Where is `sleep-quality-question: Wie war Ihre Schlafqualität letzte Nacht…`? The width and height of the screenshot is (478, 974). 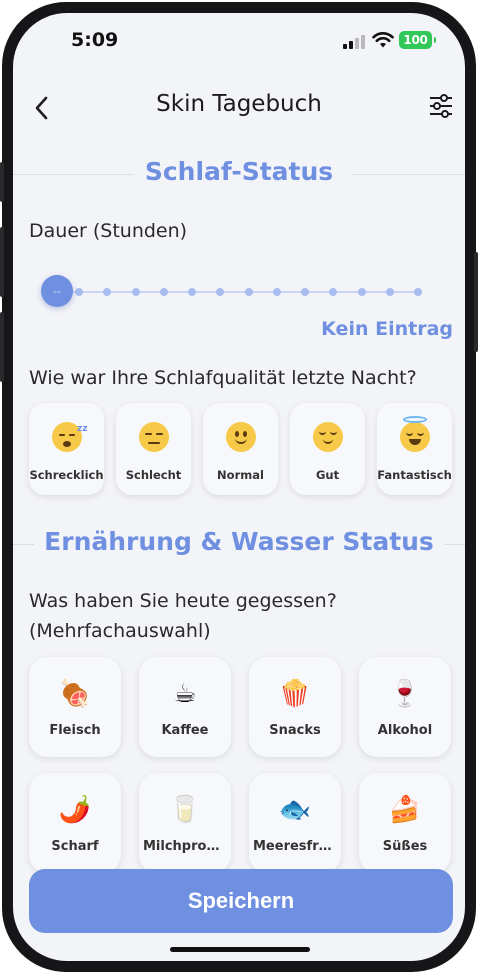 sleep-quality-question: Wie war Ihre Schlafqualität letzte Nacht… is located at coordinates (223, 378).